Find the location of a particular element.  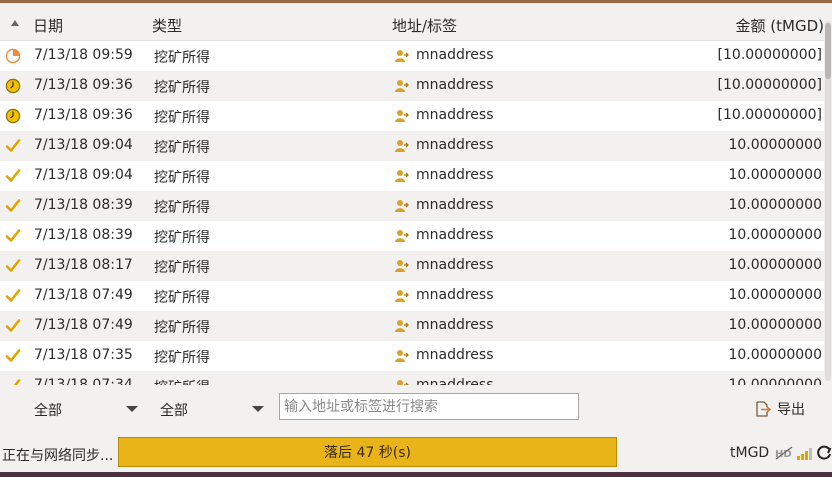

export-label: 导出 is located at coordinates (791, 410).